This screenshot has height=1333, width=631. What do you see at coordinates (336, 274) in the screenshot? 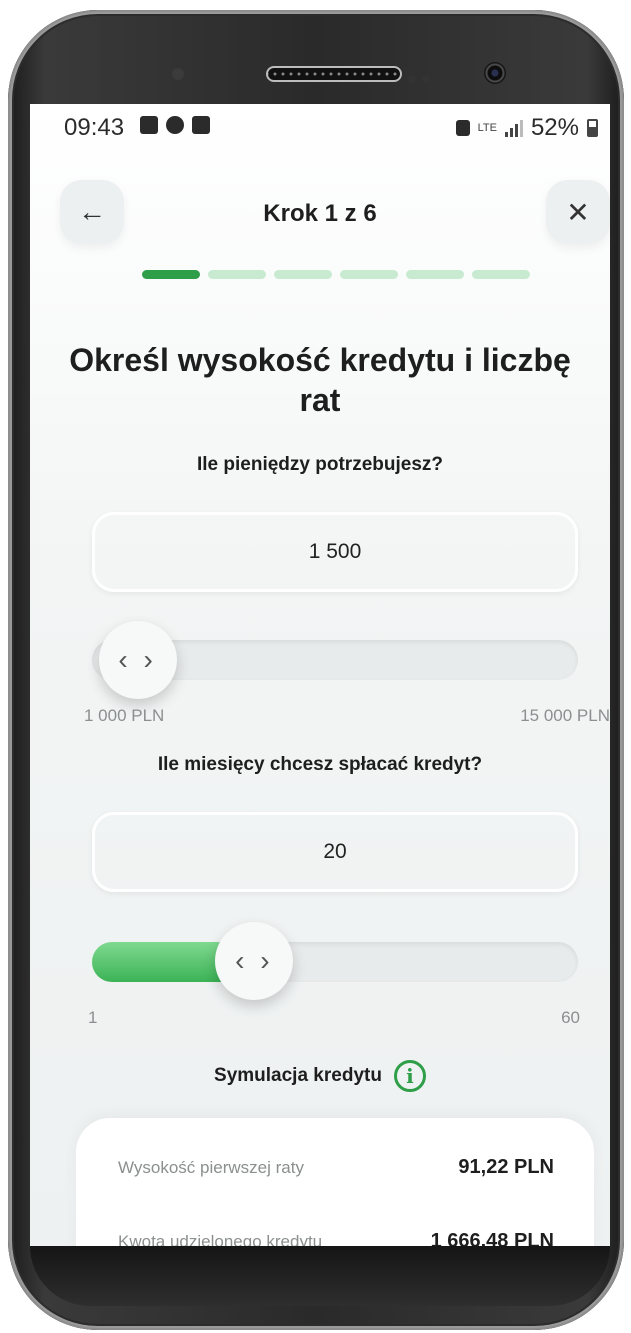
I see `step-progress-bar` at bounding box center [336, 274].